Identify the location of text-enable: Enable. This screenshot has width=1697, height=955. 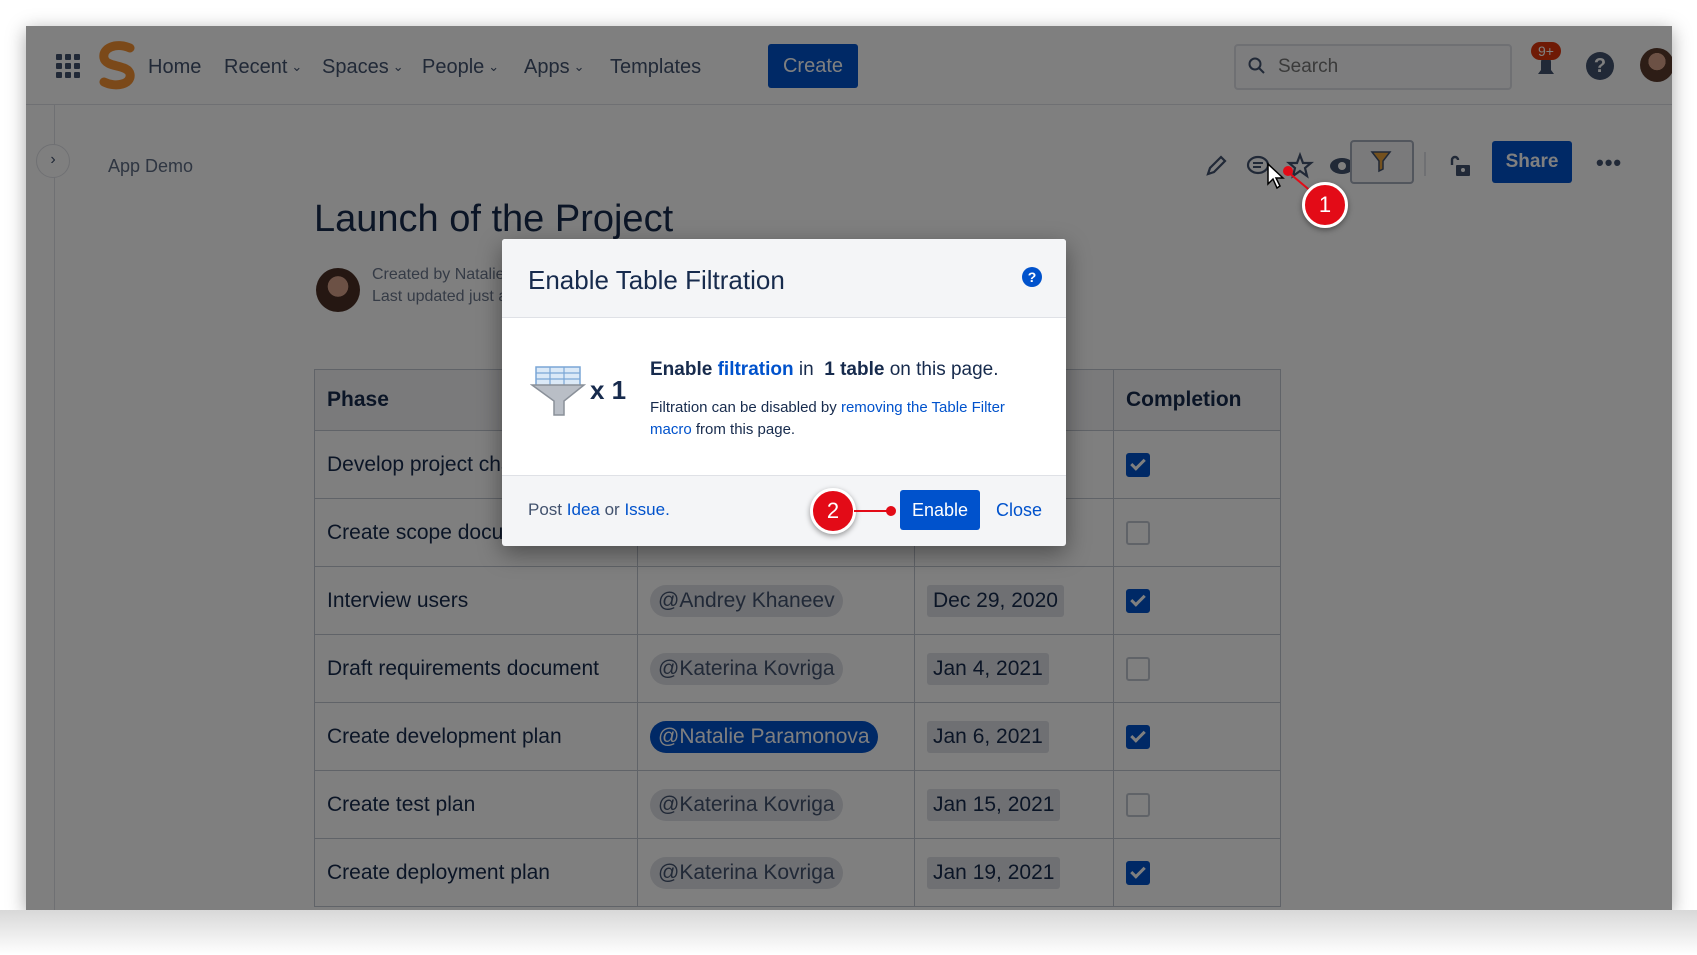
(681, 369).